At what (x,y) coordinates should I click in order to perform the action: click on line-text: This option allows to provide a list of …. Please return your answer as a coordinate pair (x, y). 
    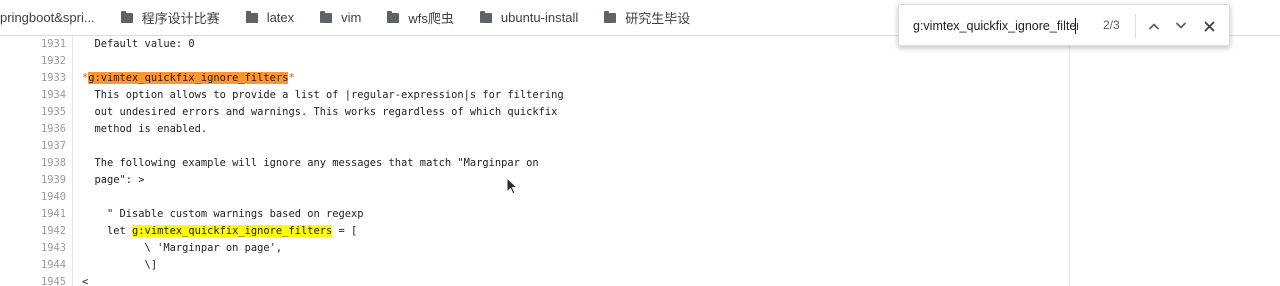
    Looking at the image, I should click on (323, 95).